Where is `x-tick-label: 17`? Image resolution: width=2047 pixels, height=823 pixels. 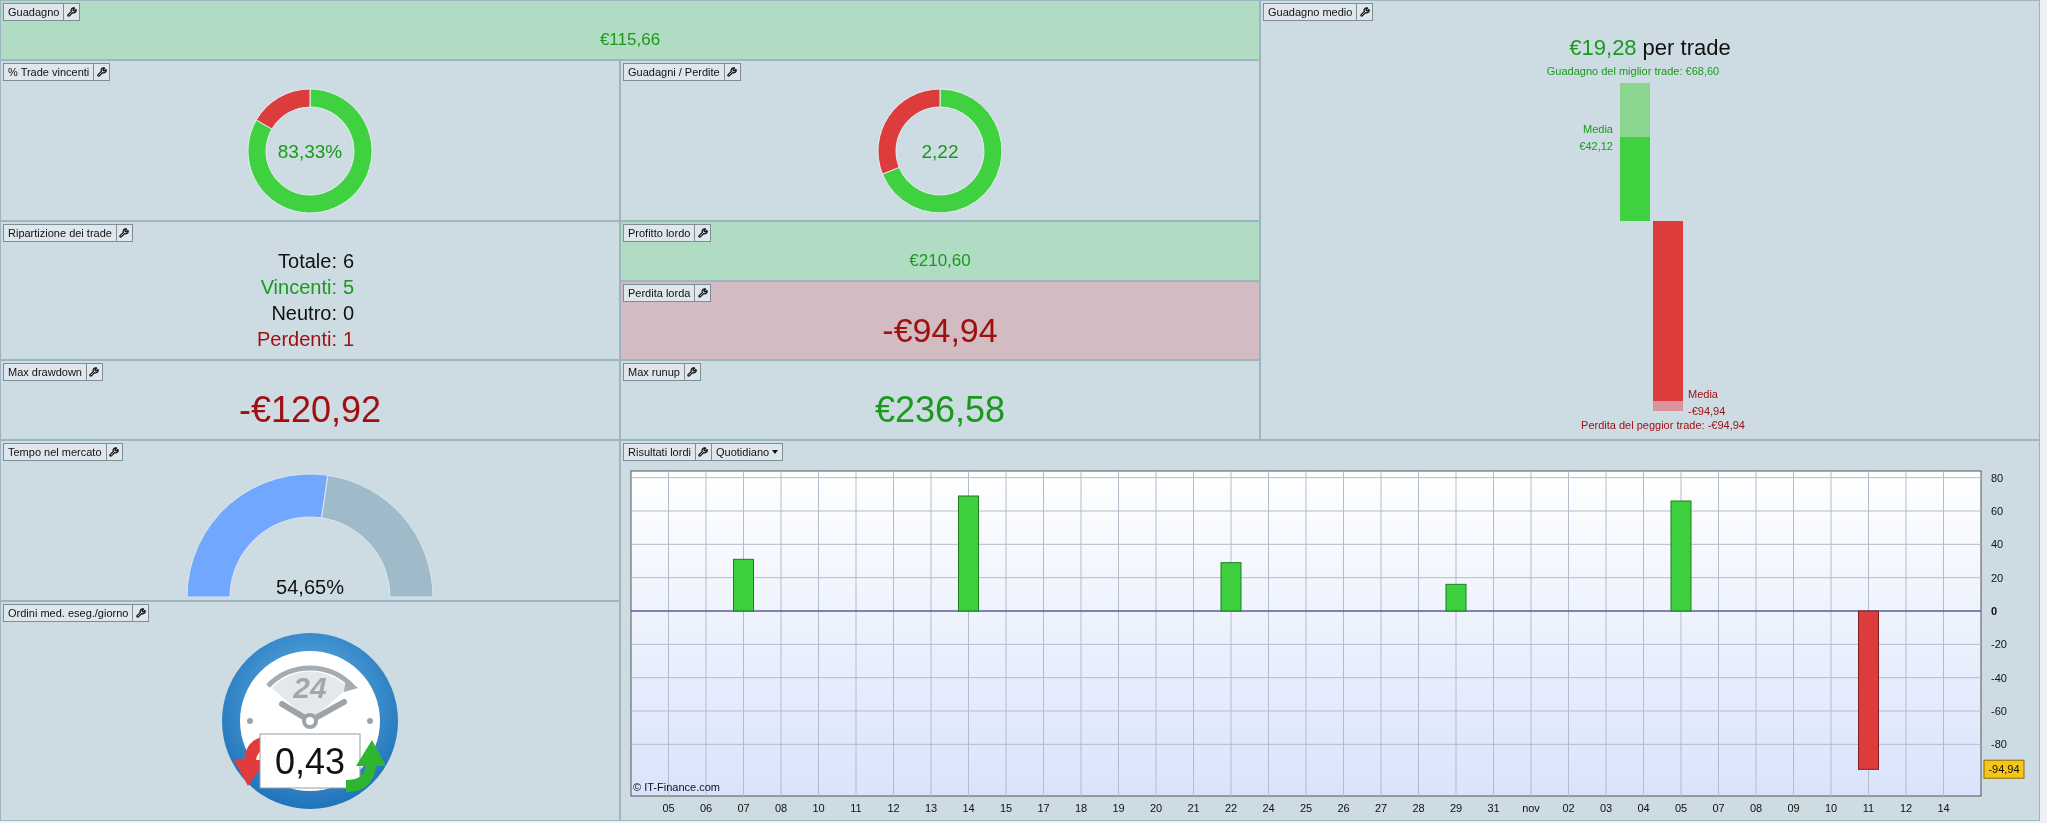 x-tick-label: 17 is located at coordinates (1043, 808).